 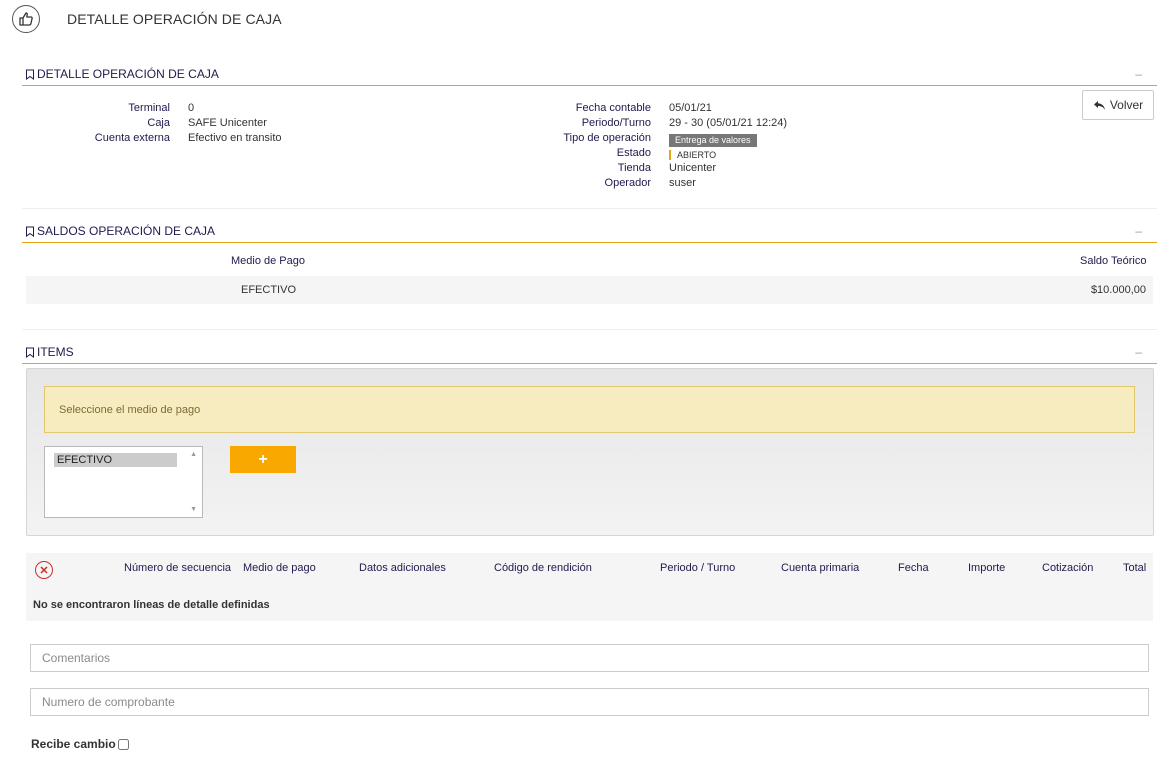 What do you see at coordinates (269, 290) in the screenshot?
I see `saldo-medio-cell: EFECTIVO` at bounding box center [269, 290].